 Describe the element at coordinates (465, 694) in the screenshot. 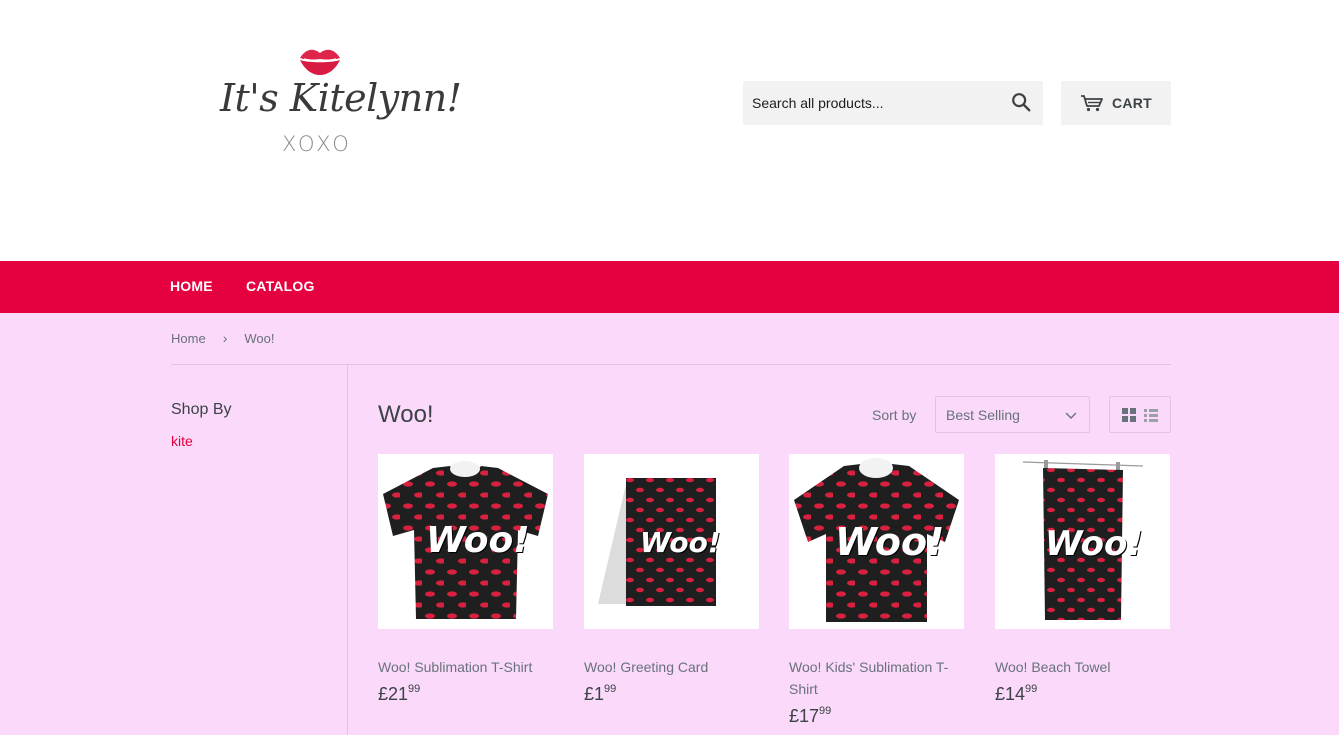

I see `product-price: £2199` at that location.